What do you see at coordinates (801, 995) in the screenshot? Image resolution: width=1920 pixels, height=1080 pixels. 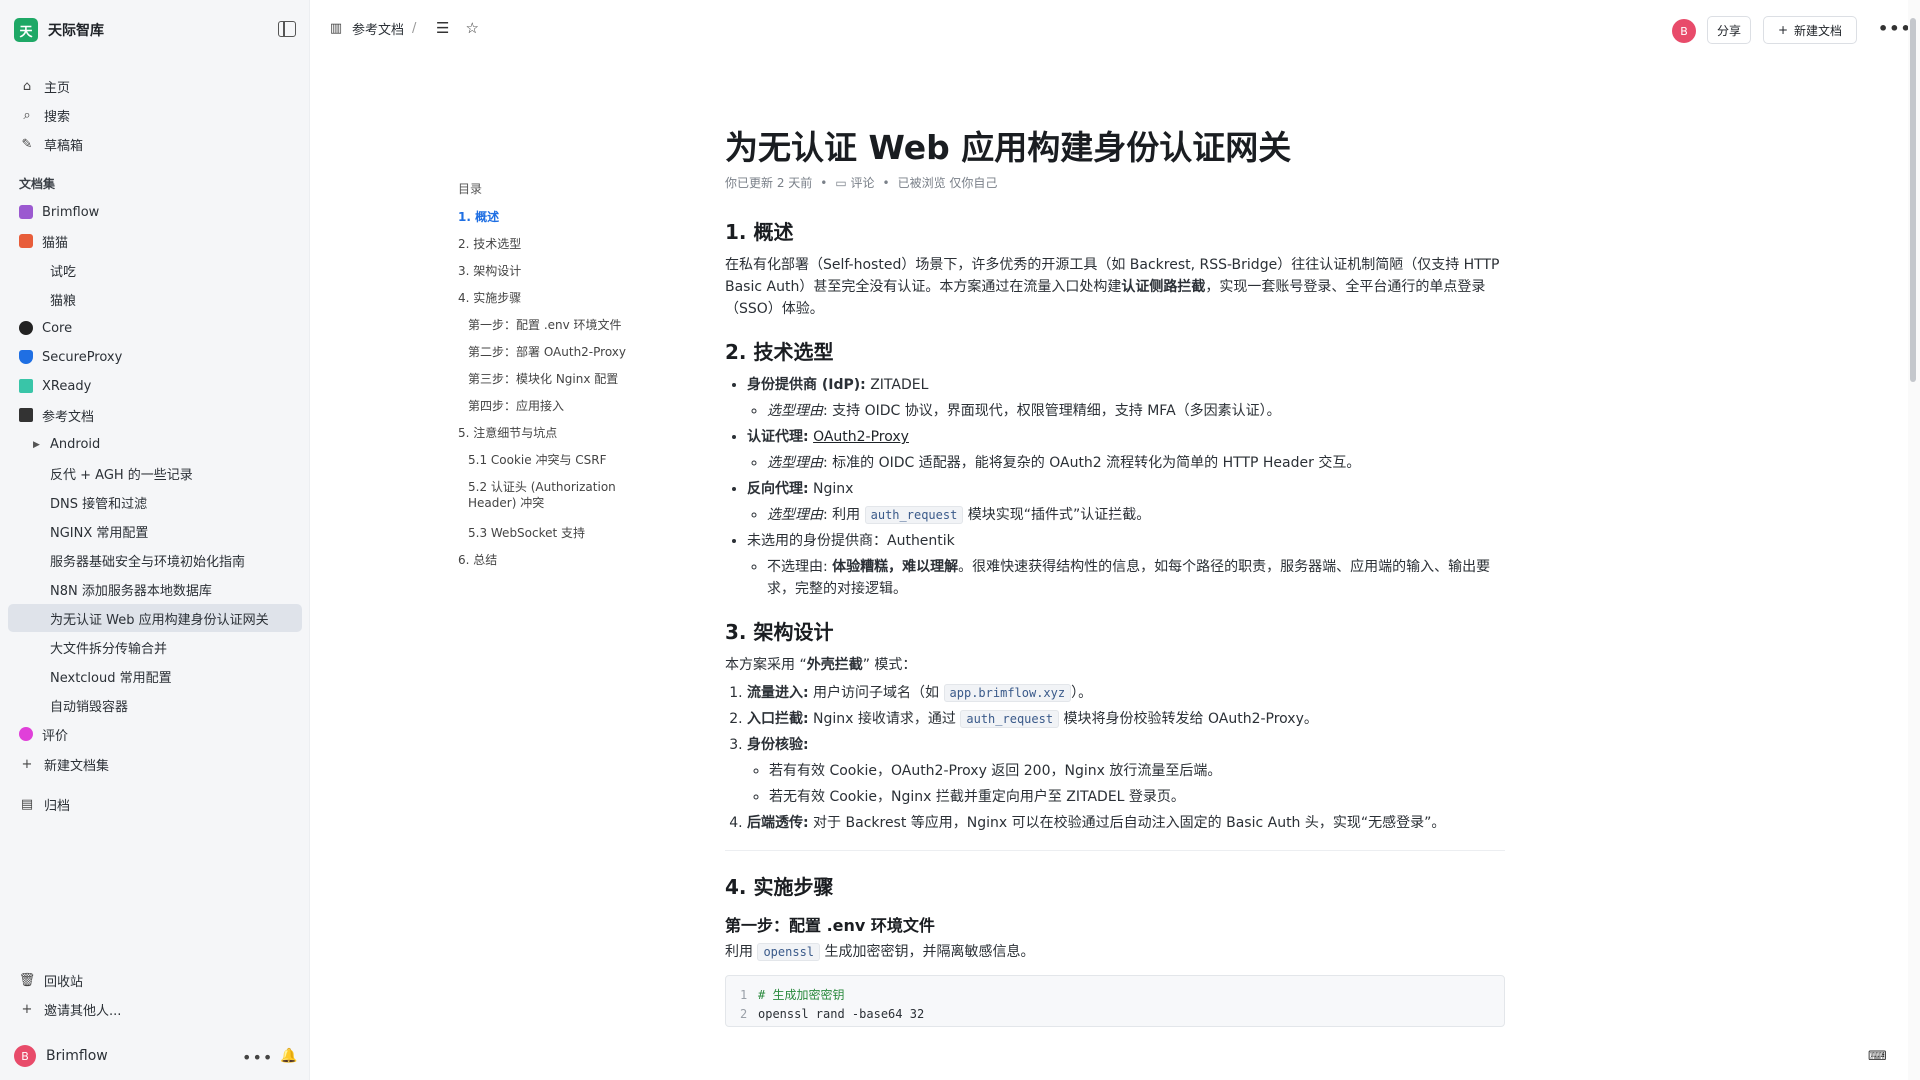 I see `code-line: # 生成加密密钥` at bounding box center [801, 995].